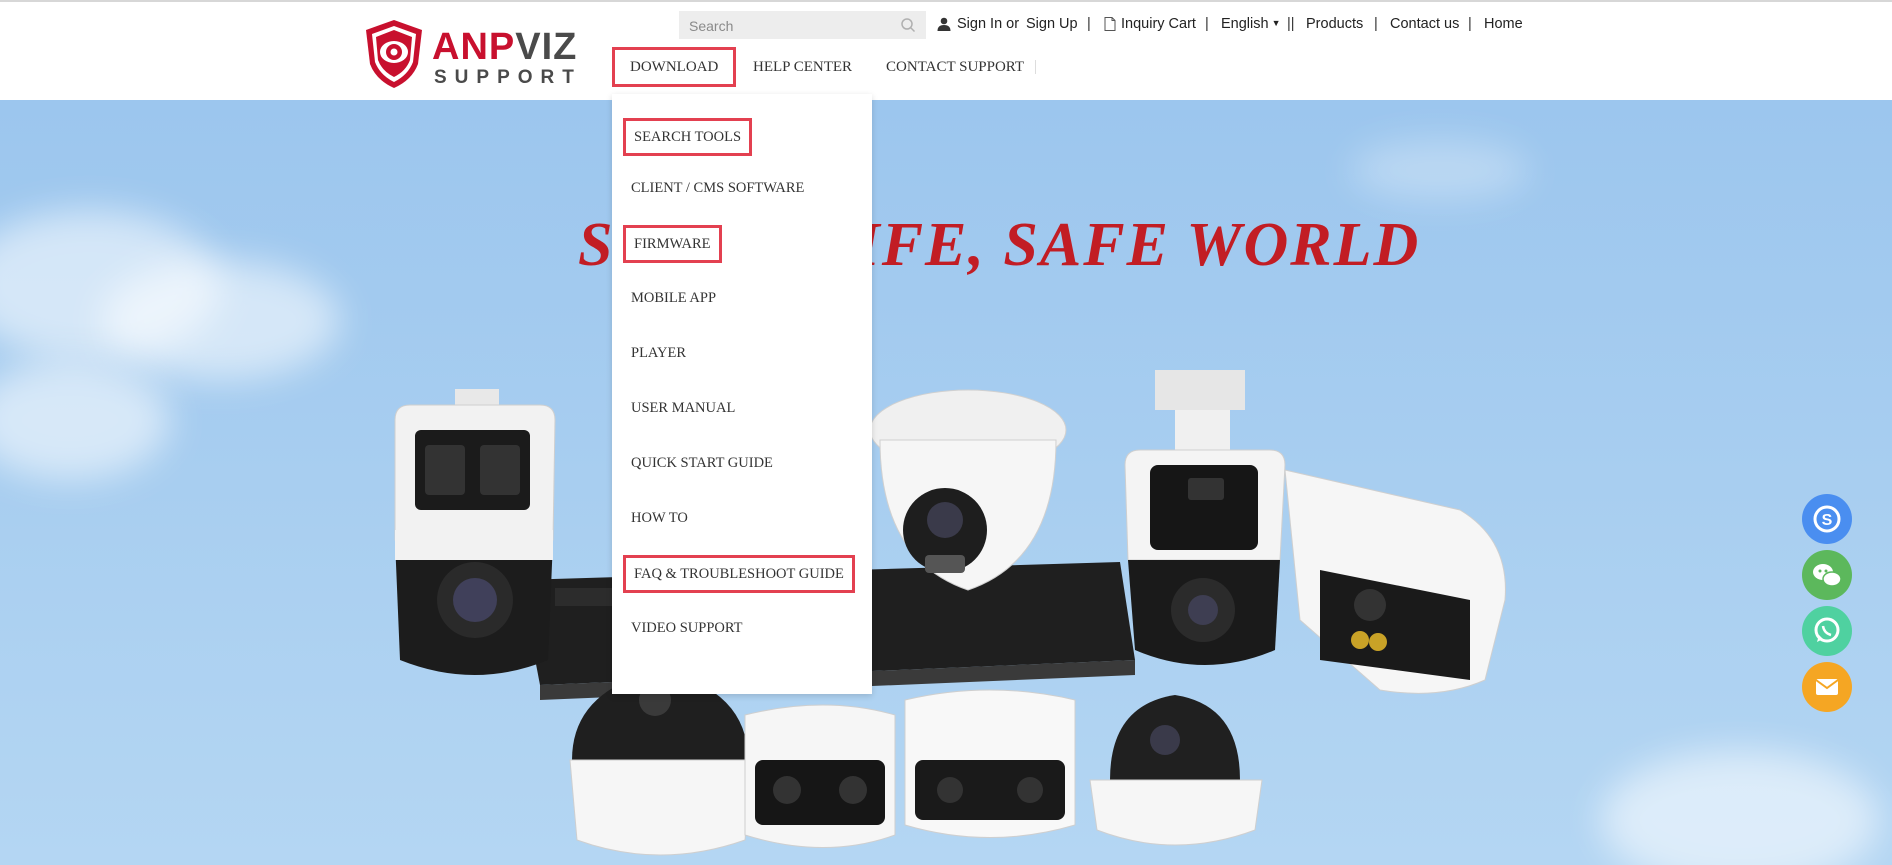 This screenshot has height=865, width=1892. I want to click on menu-item-how-to: HOW TO, so click(659, 518).